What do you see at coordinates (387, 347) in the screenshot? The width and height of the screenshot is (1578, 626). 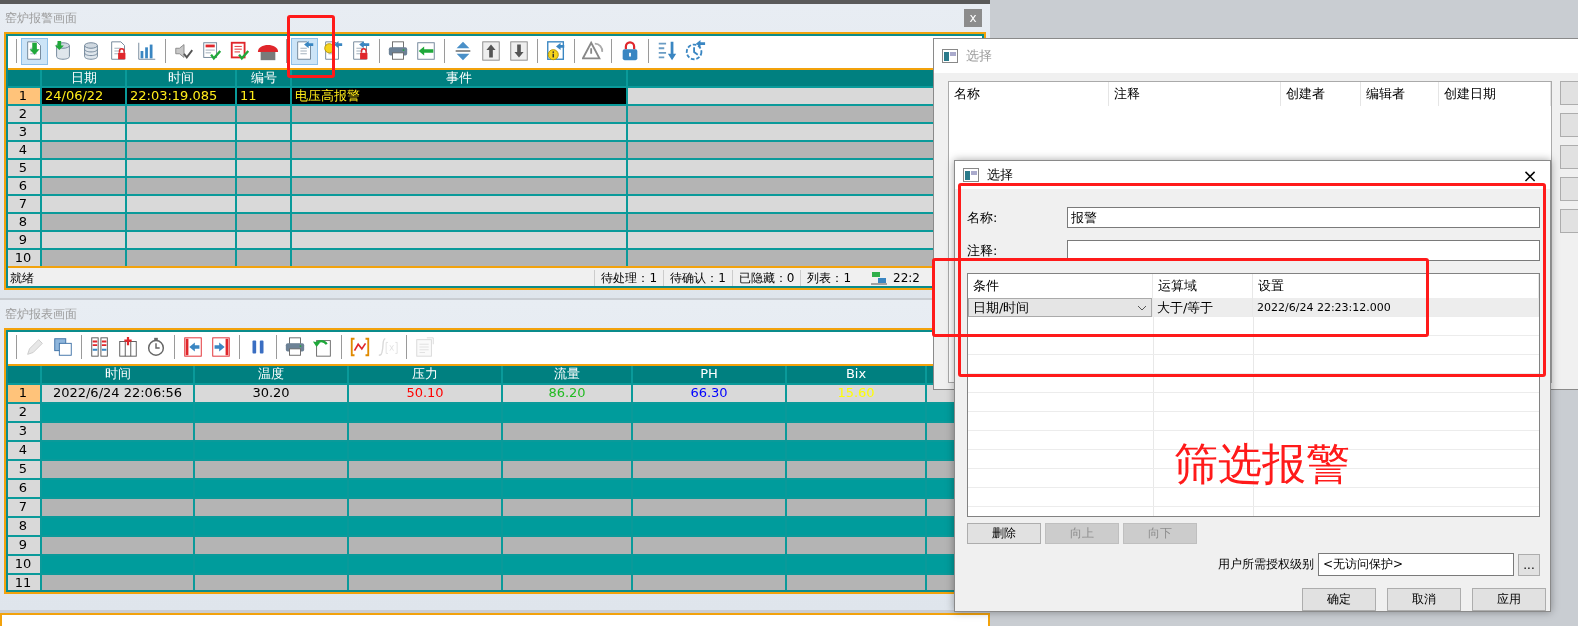 I see `function-icon` at bounding box center [387, 347].